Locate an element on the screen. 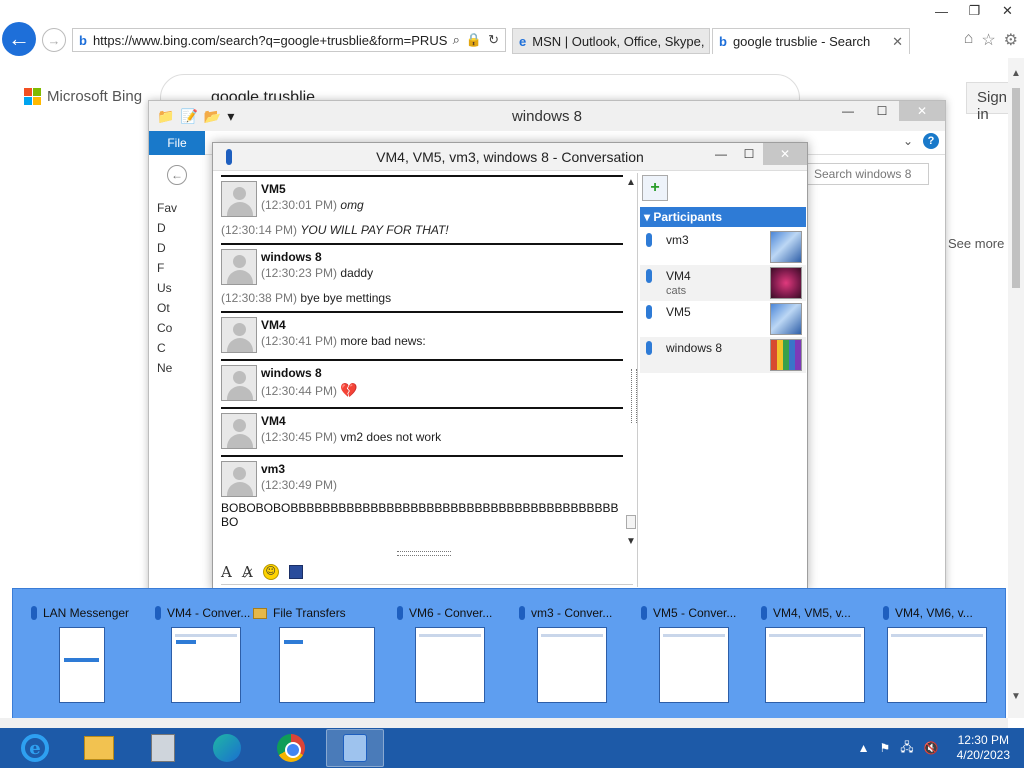 This screenshot has width=1024, height=768. participants-header: ▾ Participants is located at coordinates (723, 217).